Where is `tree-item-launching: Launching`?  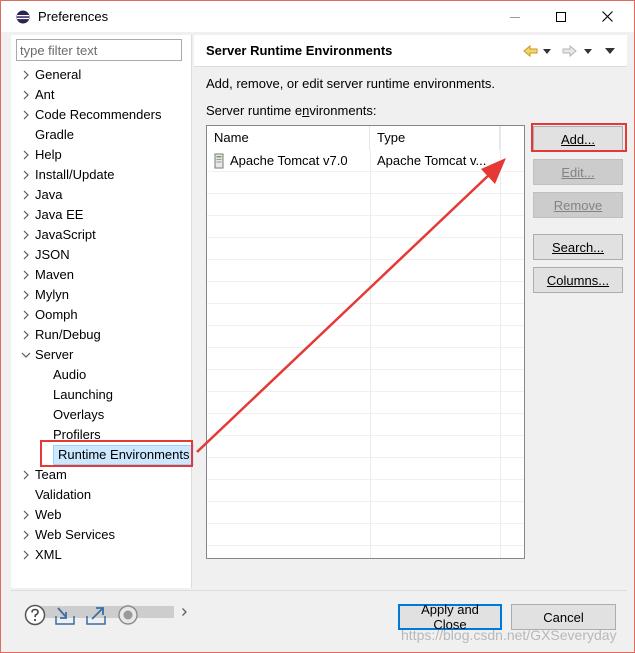
tree-item-launching: Launching is located at coordinates (83, 395).